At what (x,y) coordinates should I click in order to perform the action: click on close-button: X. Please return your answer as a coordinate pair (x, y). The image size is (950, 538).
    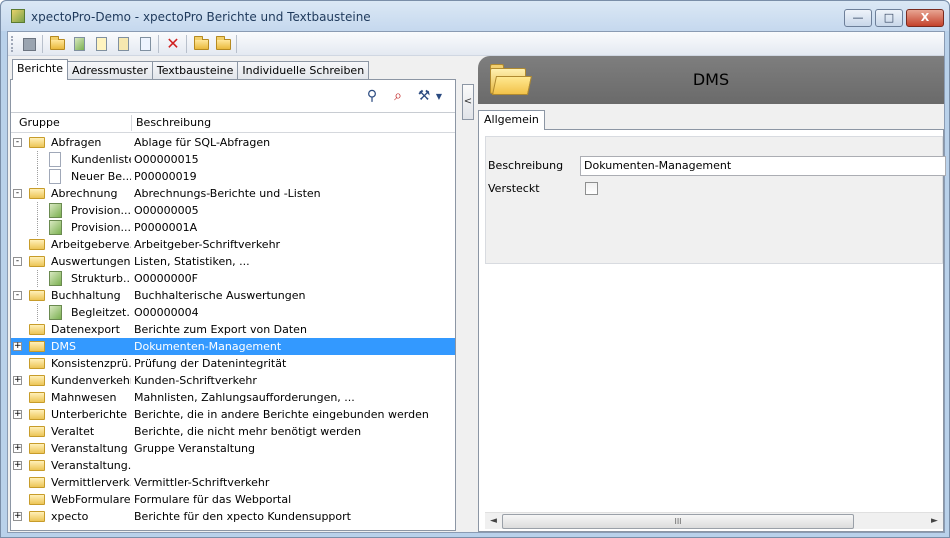
    Looking at the image, I should click on (925, 18).